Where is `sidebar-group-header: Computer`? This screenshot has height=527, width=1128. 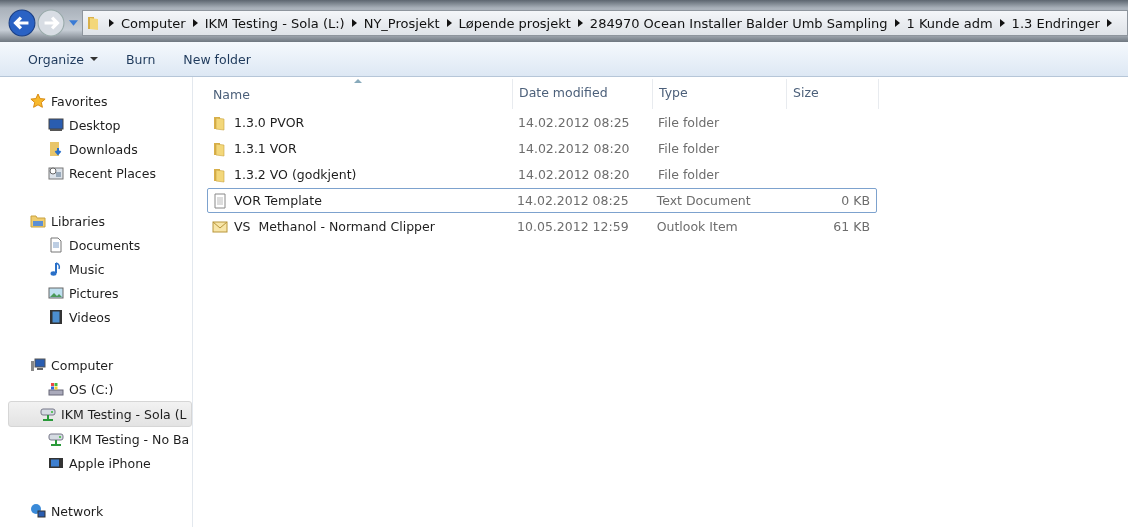
sidebar-group-header: Computer is located at coordinates (96, 365).